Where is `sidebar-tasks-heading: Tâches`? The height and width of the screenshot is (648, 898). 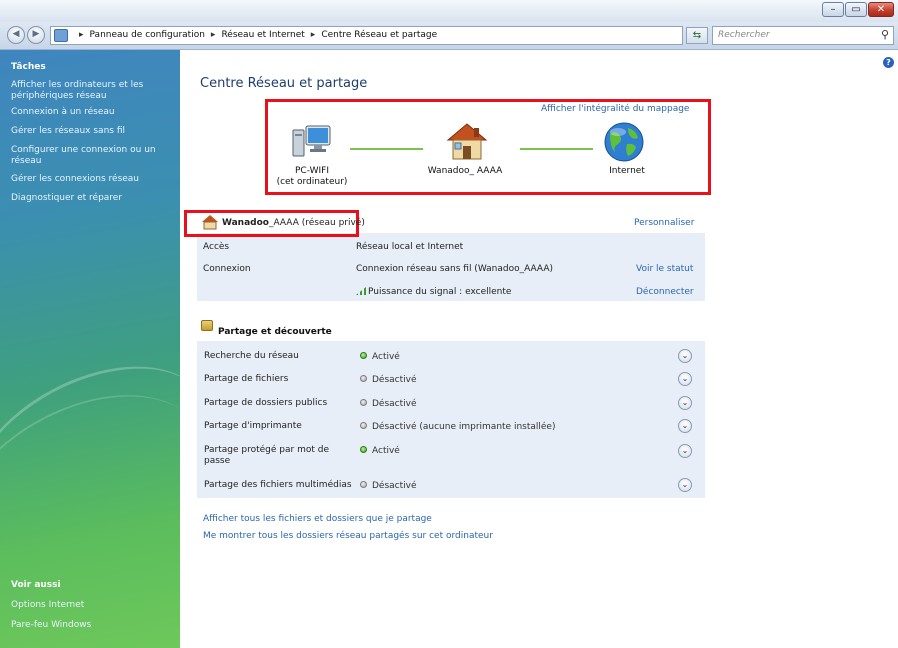 sidebar-tasks-heading: Tâches is located at coordinates (28, 67).